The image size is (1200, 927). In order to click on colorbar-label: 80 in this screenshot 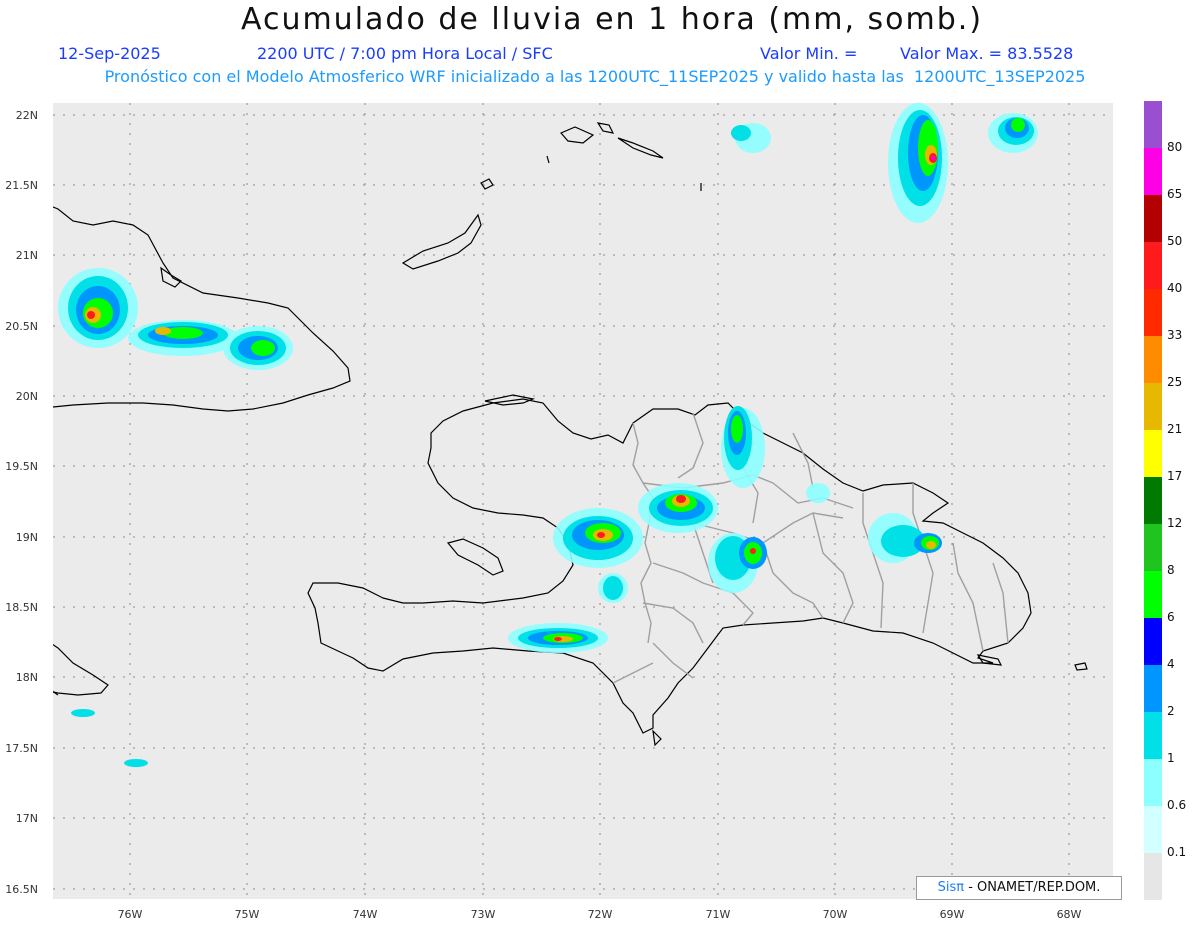, I will do `click(1175, 147)`.